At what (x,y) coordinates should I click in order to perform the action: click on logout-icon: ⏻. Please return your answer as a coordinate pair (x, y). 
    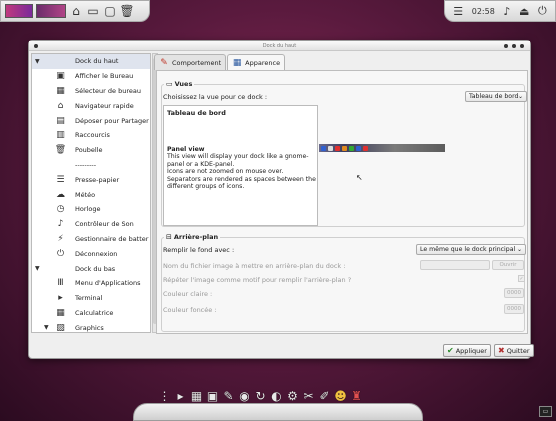
    Looking at the image, I should click on (60, 253).